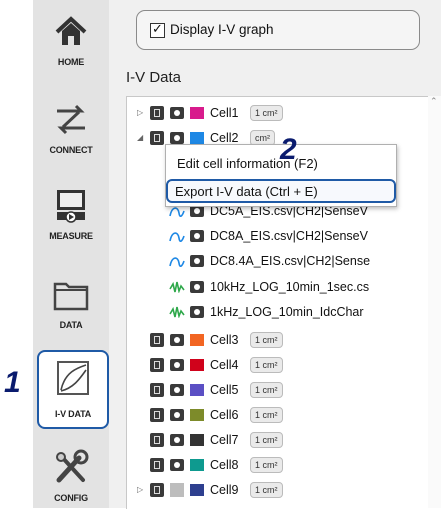 This screenshot has width=441, height=509. Describe the element at coordinates (288, 149) in the screenshot. I see `step-callout-2-overlay: 2` at that location.